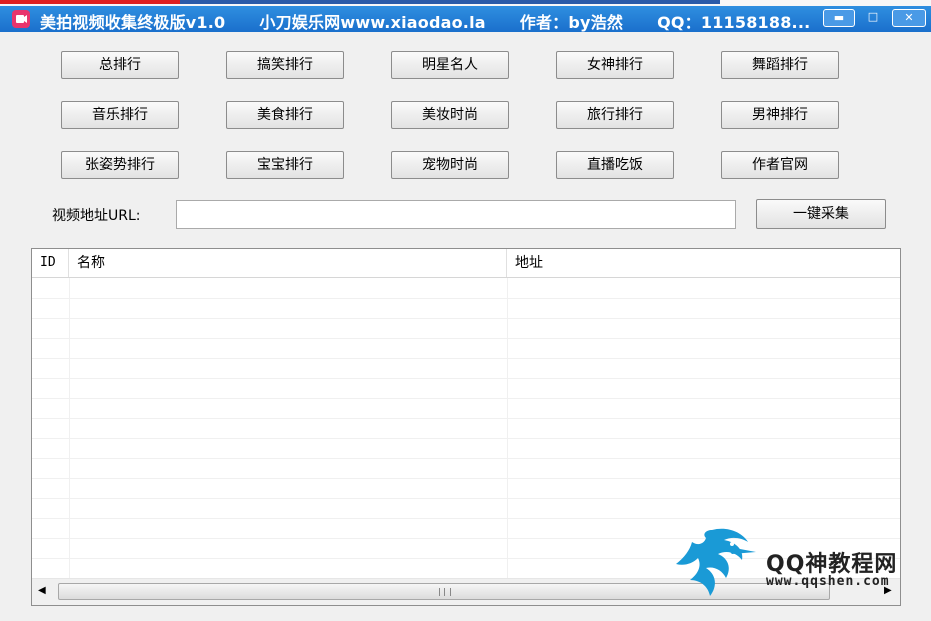 The height and width of the screenshot is (621, 931). I want to click on category-button-dance: 舞蹈排行, so click(780, 65).